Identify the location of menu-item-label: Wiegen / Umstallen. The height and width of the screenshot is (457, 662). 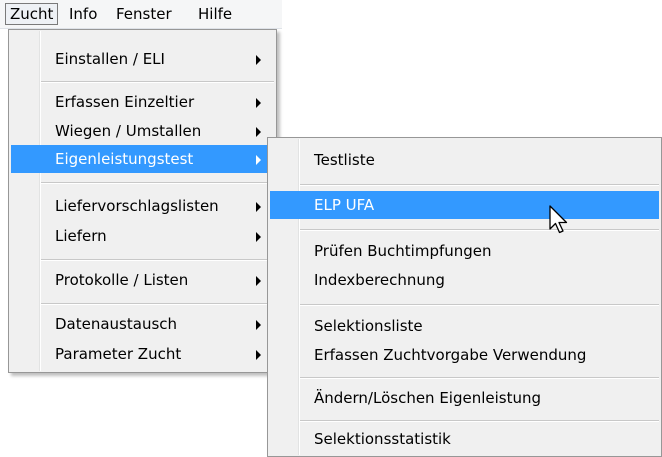
(128, 131).